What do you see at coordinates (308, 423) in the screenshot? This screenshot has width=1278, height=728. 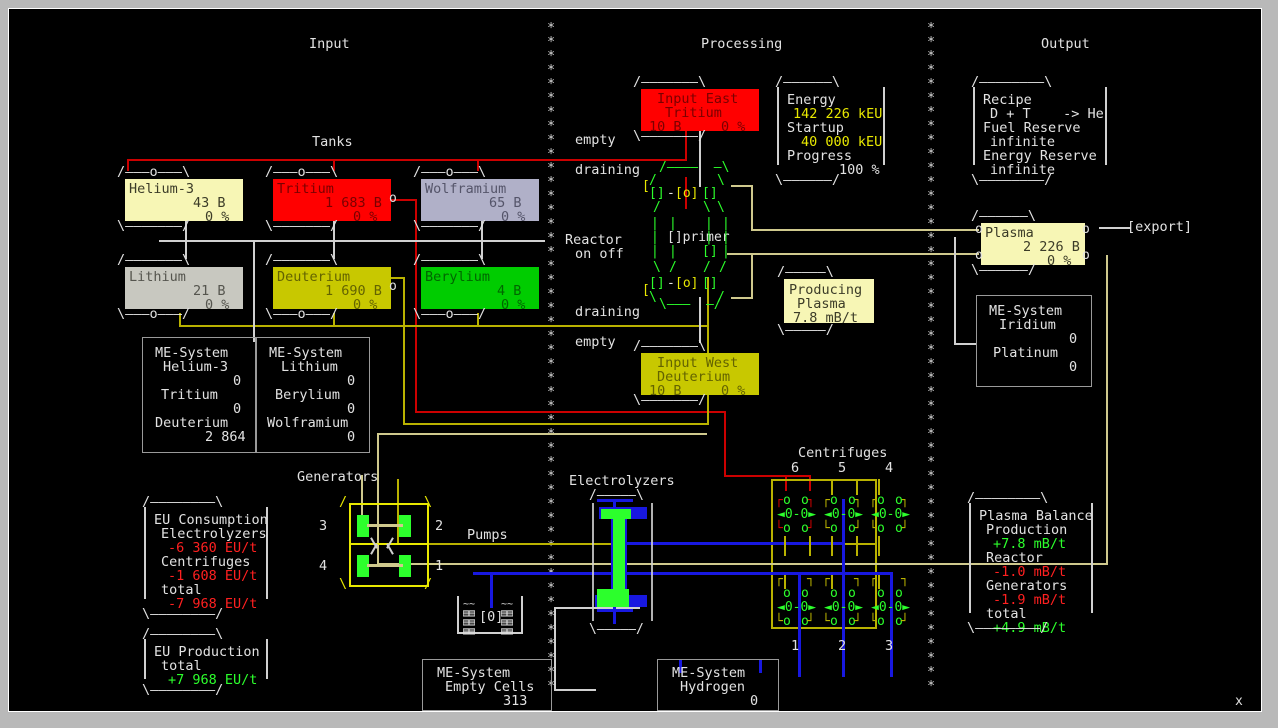 I see `me-row-label: Wolframium` at bounding box center [308, 423].